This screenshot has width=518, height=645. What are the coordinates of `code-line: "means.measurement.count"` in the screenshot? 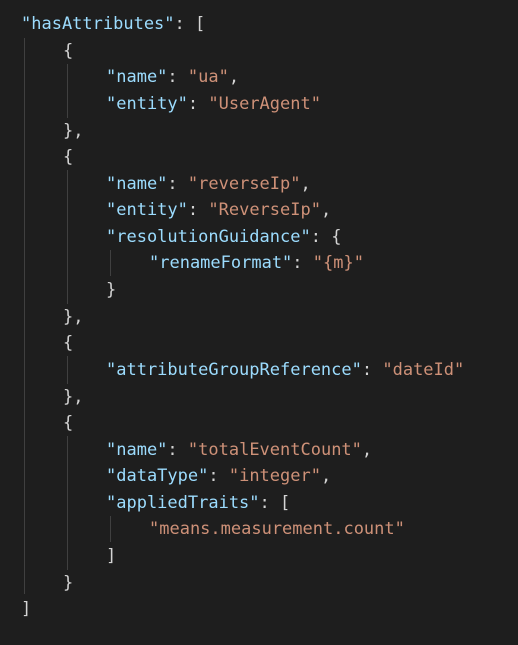 It's located at (277, 529).